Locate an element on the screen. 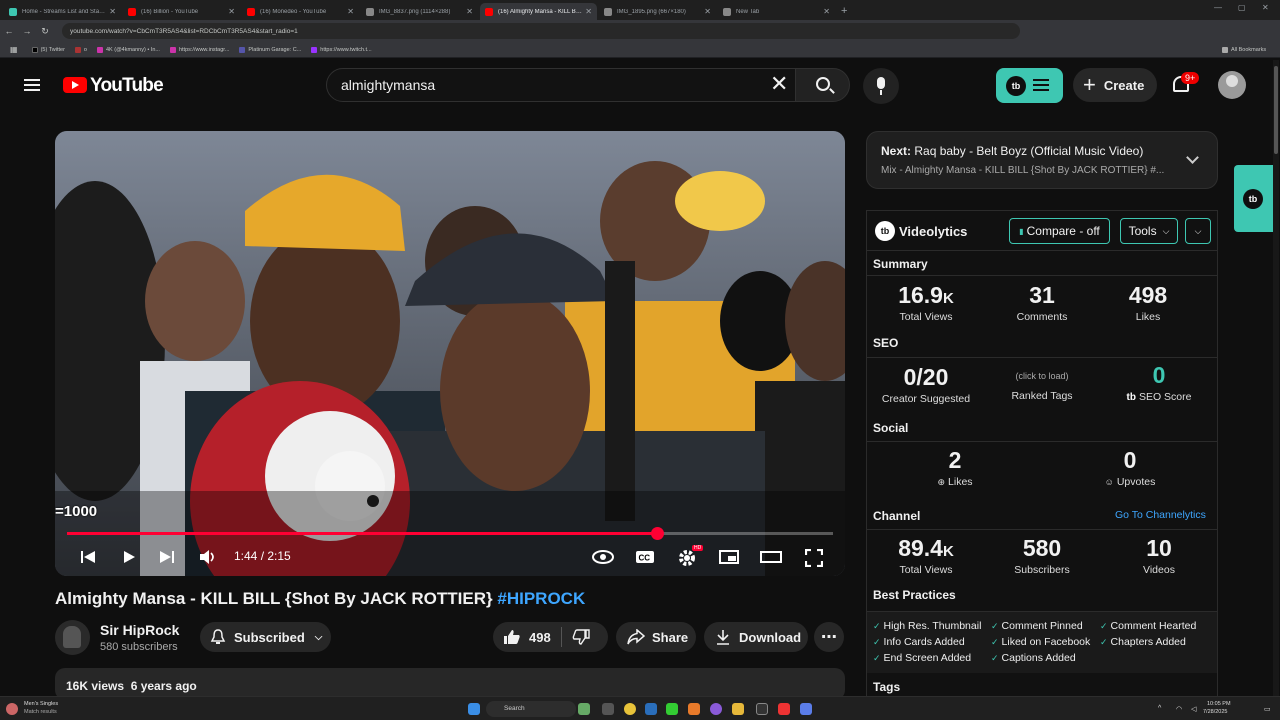  channel-avatar is located at coordinates (72, 637).